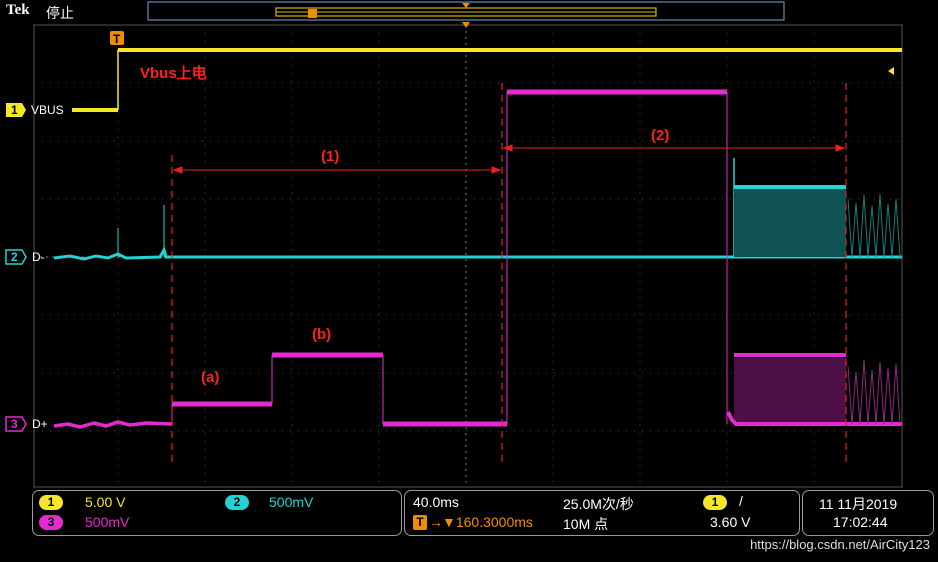 The image size is (938, 562). I want to click on ch3-scale: 500mV, so click(107, 522).